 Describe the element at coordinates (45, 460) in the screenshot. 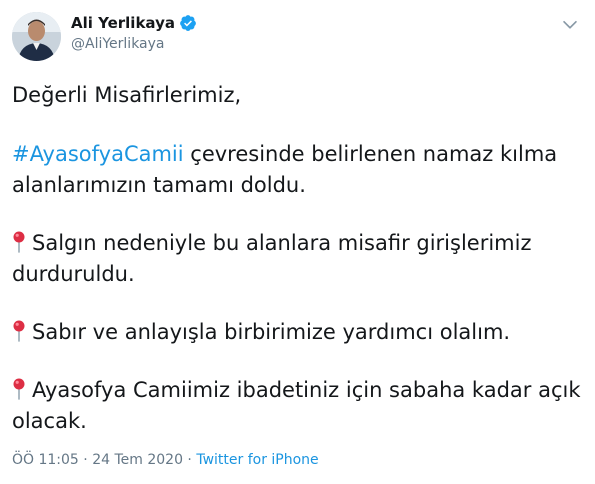

I see `tweet-time: ÖÖ 11:05` at that location.